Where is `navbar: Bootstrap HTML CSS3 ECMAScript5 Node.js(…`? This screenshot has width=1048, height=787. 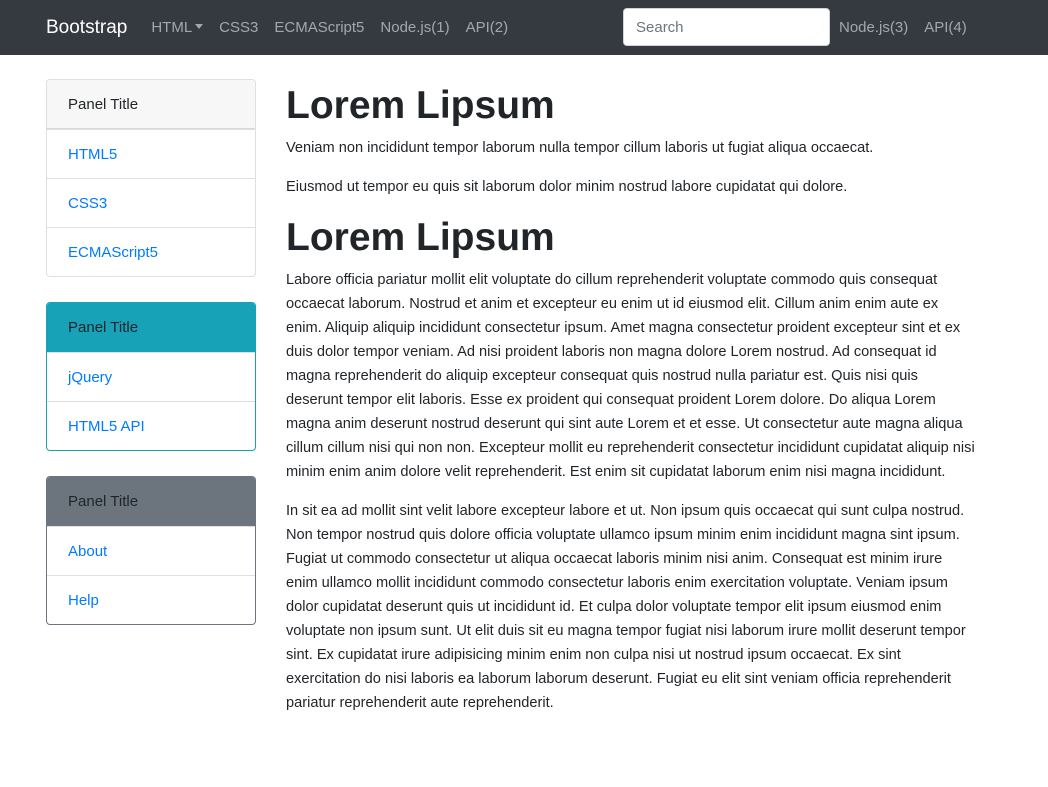
navbar: Bootstrap HTML CSS3 ECMAScript5 Node.js(… is located at coordinates (524, 27).